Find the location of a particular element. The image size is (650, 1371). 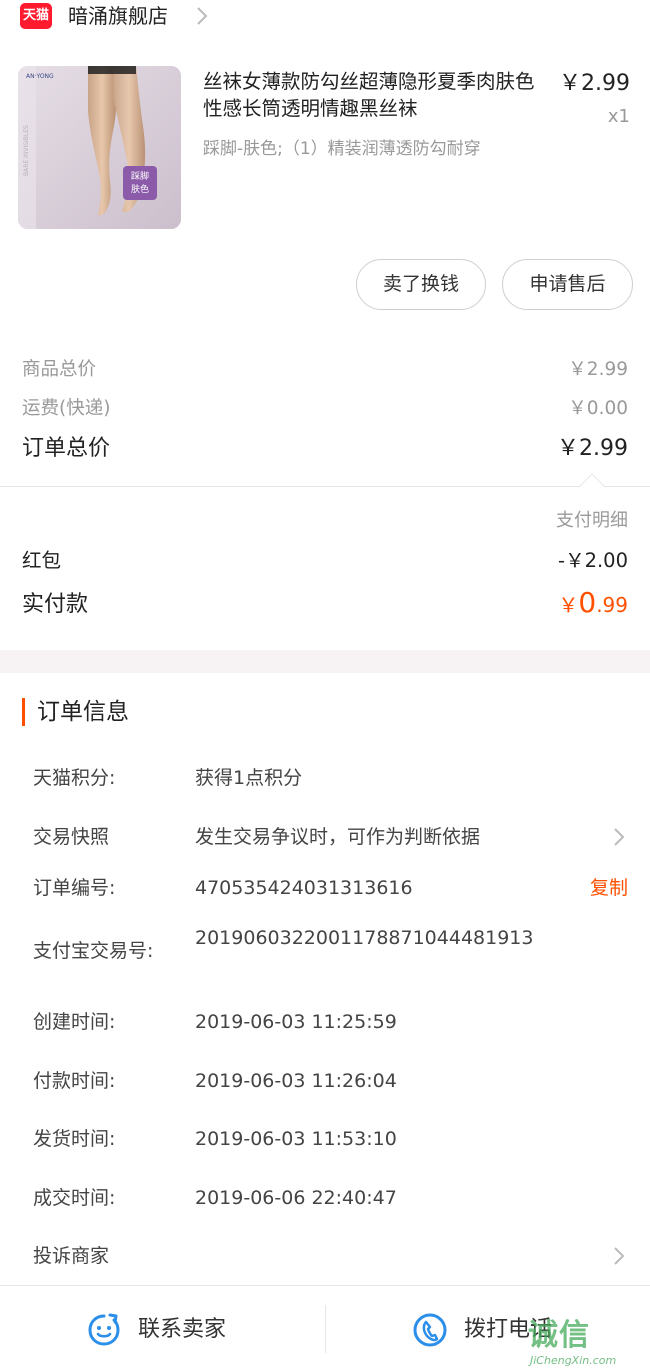

order-number-label: 订单编号: is located at coordinates (74, 888).